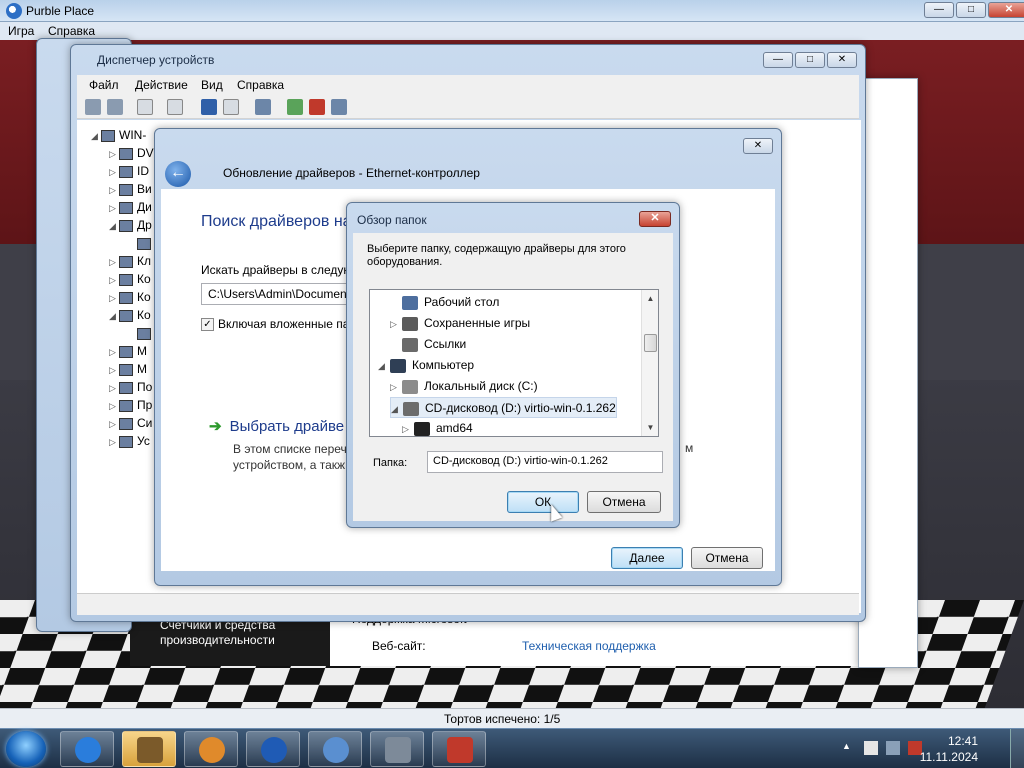  I want to click on folder-tree-item: ◢ Компьютер, so click(426, 365).